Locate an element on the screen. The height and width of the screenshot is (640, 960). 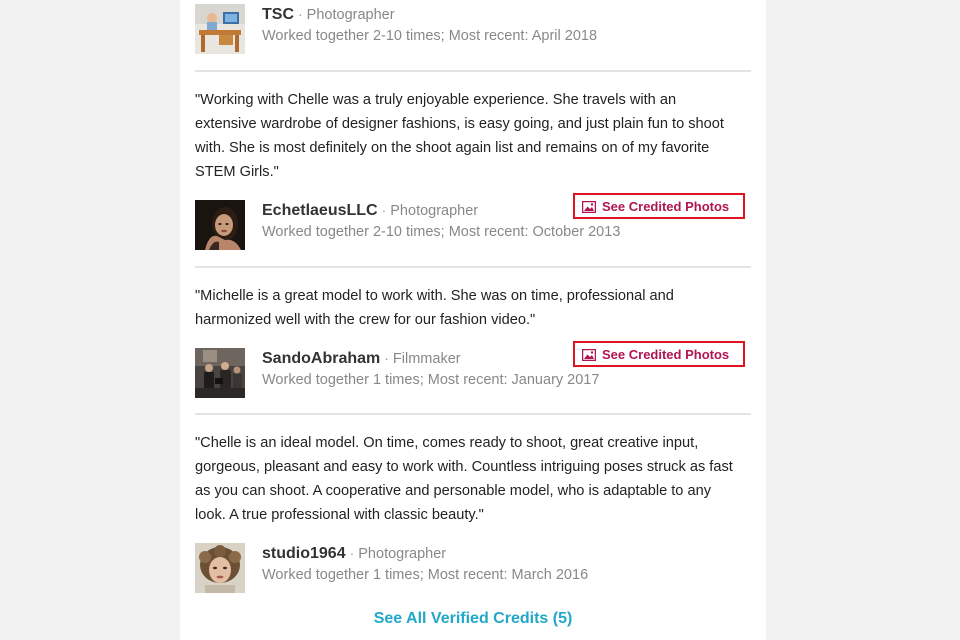
reviewer-heading: studio1964 · Photographer is located at coordinates (354, 553).